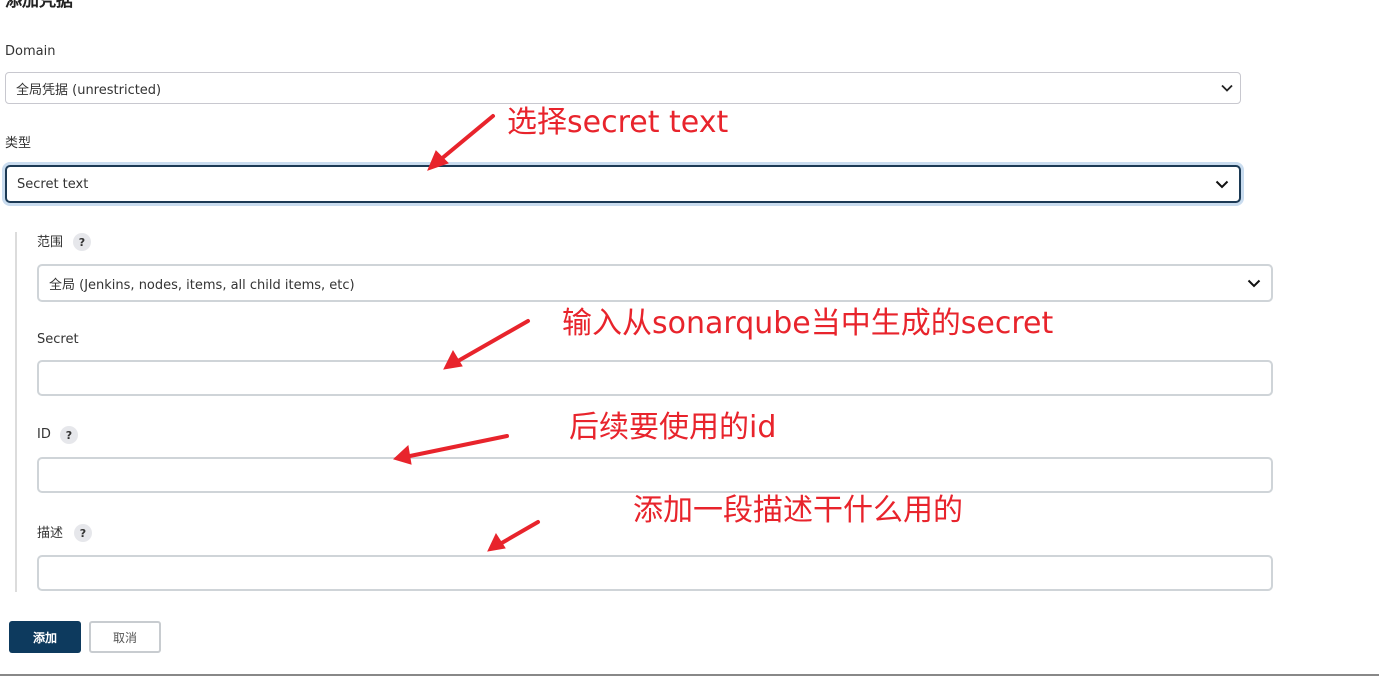  I want to click on annotation-arrows, so click(466, 333).